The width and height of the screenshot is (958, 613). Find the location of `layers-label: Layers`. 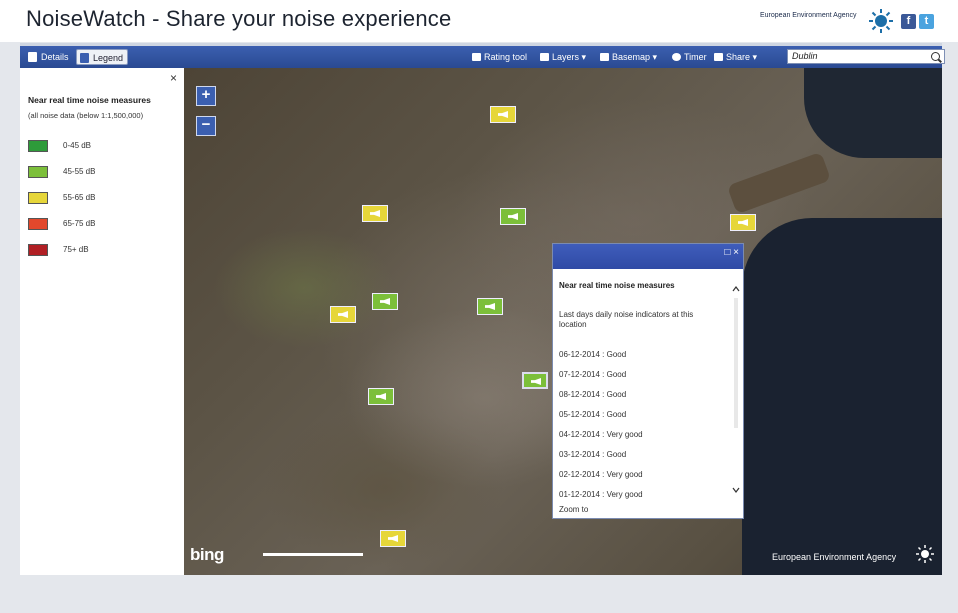

layers-label: Layers is located at coordinates (566, 57).